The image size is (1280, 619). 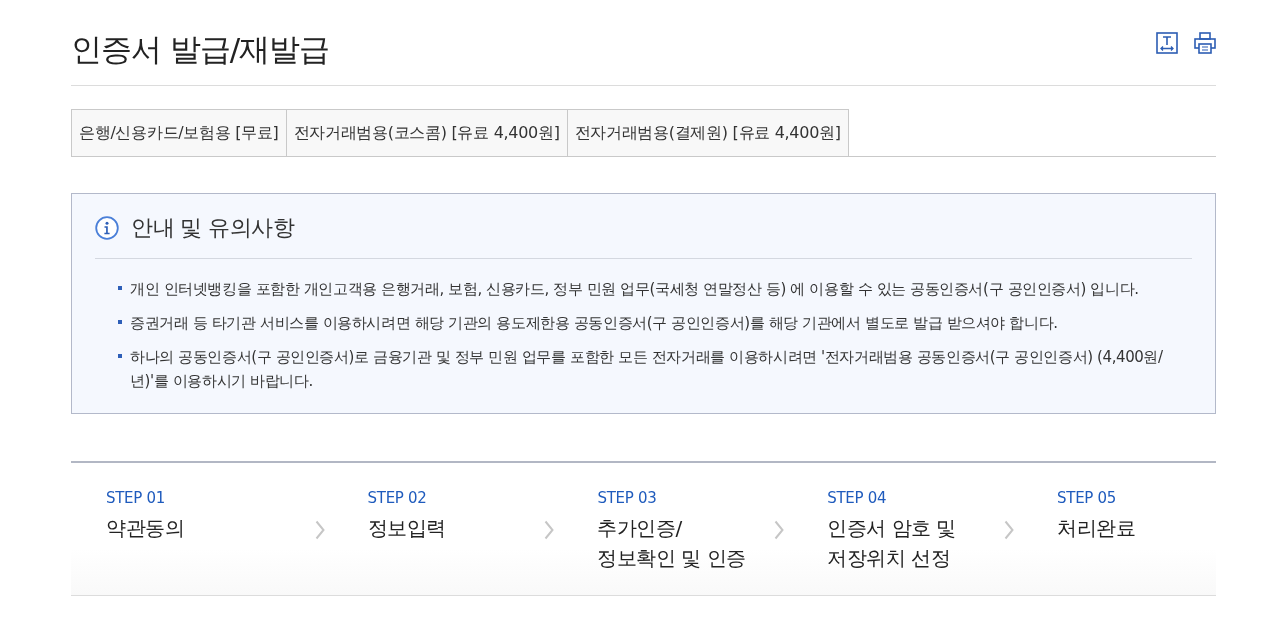 I want to click on step-label: STEP 02, so click(x=397, y=498).